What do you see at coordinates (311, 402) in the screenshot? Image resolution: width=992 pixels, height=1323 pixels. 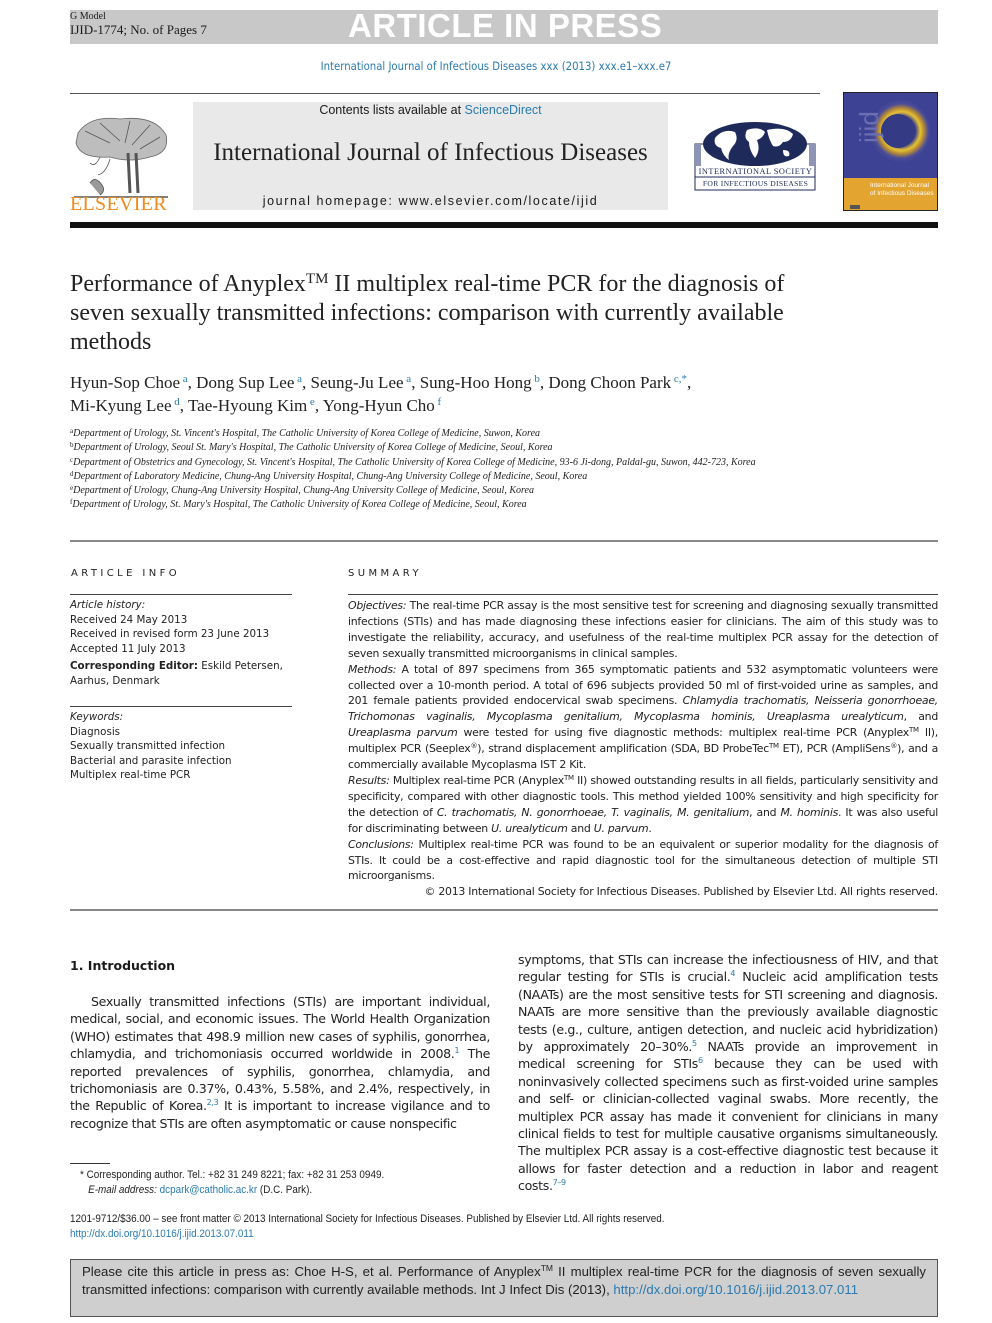 I see `affiliation-marker: e` at bounding box center [311, 402].